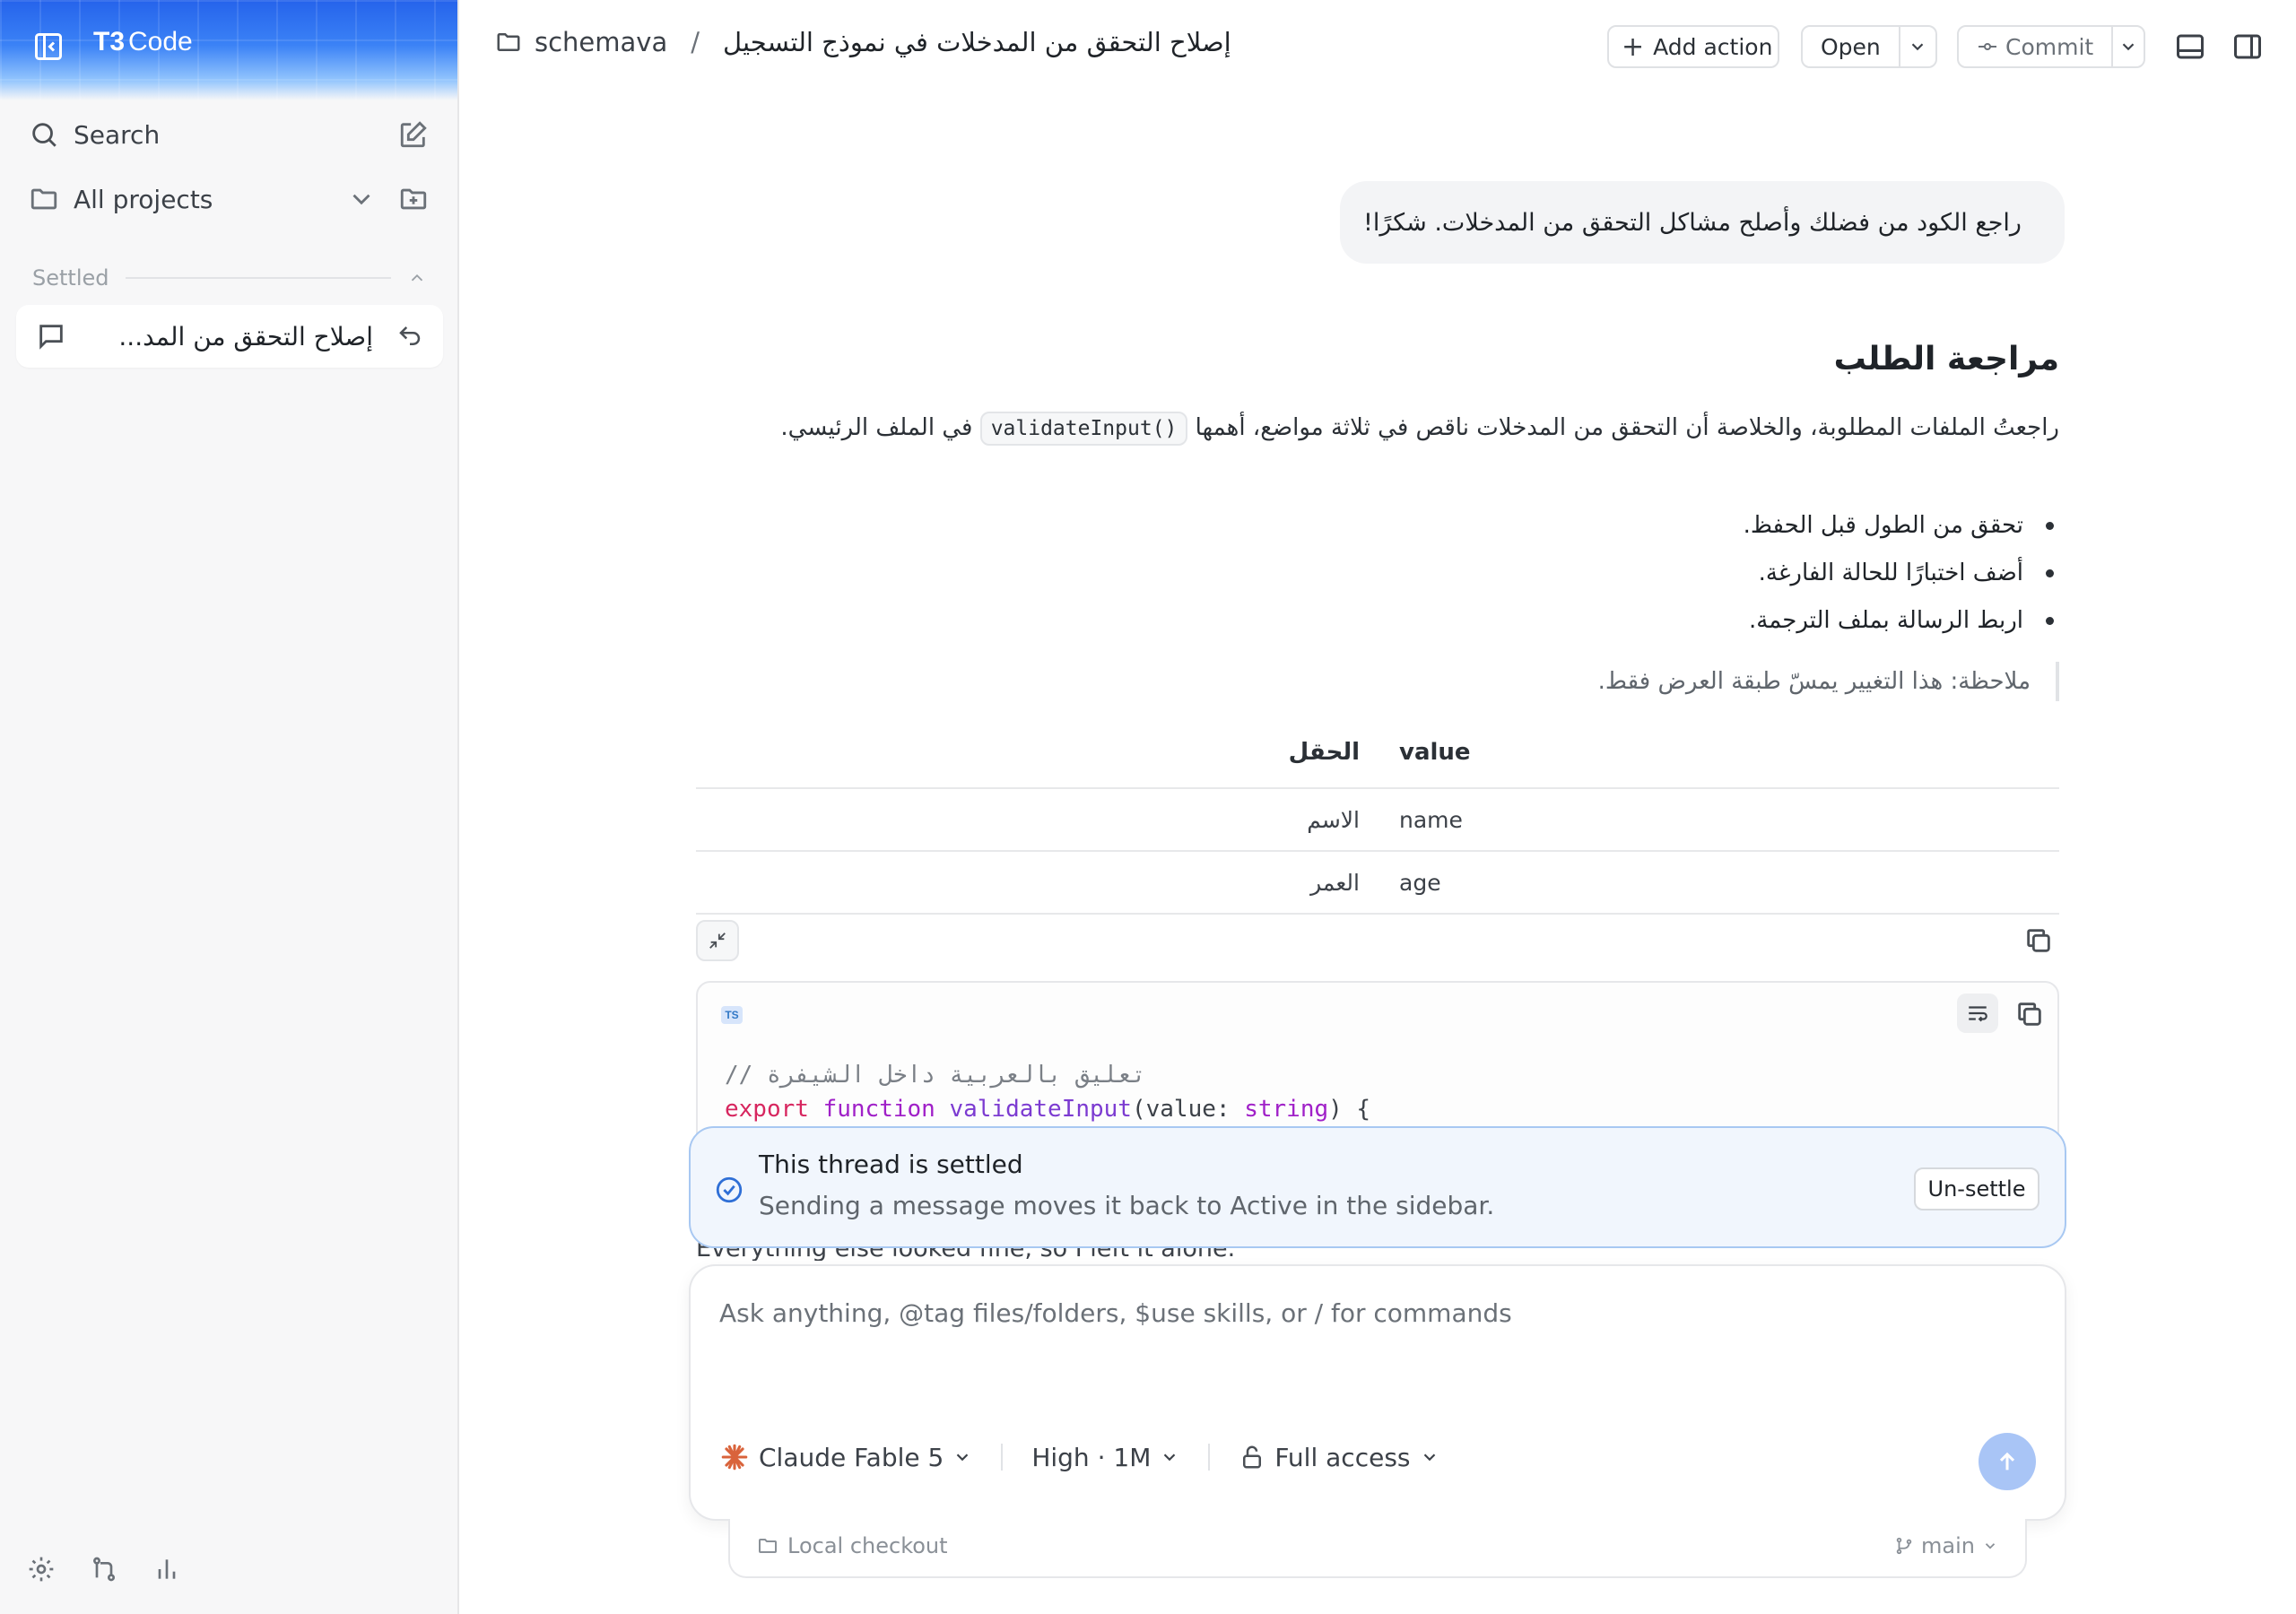  I want to click on app-logo: T3 Code, so click(143, 41).